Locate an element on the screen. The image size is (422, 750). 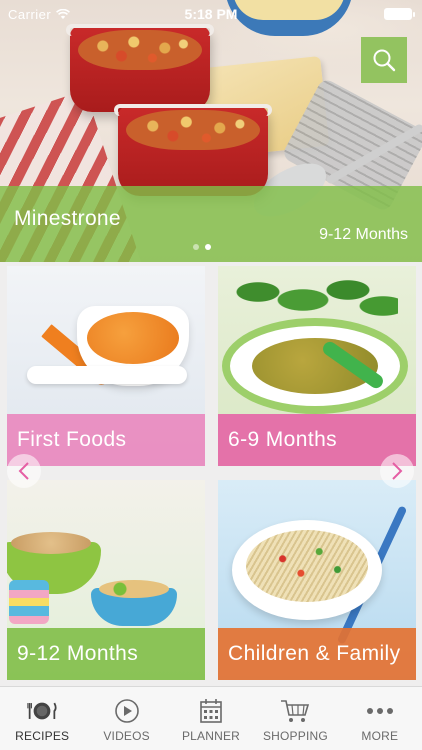
vegetable-bowl-image is located at coordinates (134, 603).